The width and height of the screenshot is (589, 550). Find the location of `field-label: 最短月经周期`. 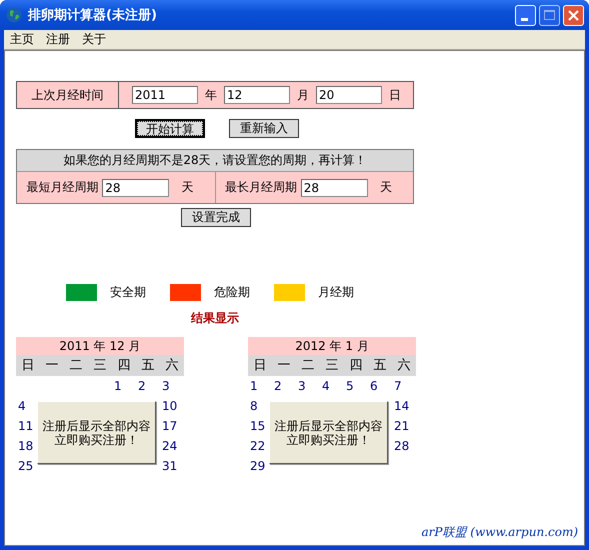

field-label: 最短月经周期 is located at coordinates (62, 187).